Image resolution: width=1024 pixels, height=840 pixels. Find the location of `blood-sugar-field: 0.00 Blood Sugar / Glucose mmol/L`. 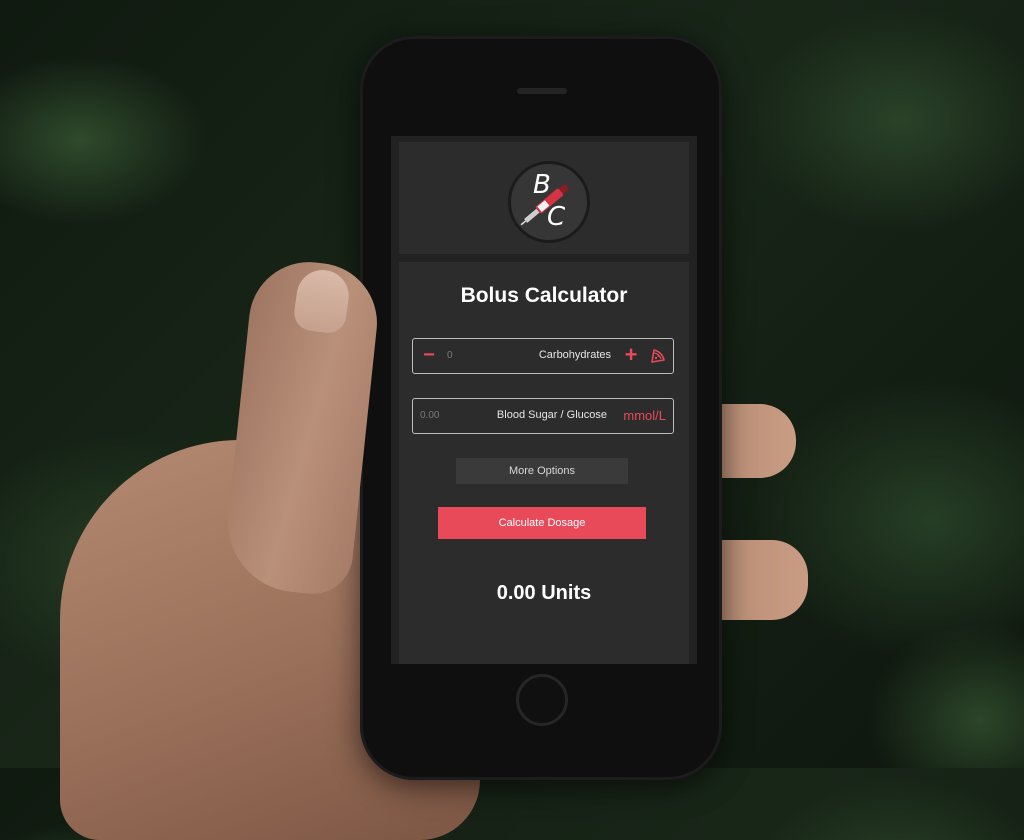

blood-sugar-field: 0.00 Blood Sugar / Glucose mmol/L is located at coordinates (543, 416).